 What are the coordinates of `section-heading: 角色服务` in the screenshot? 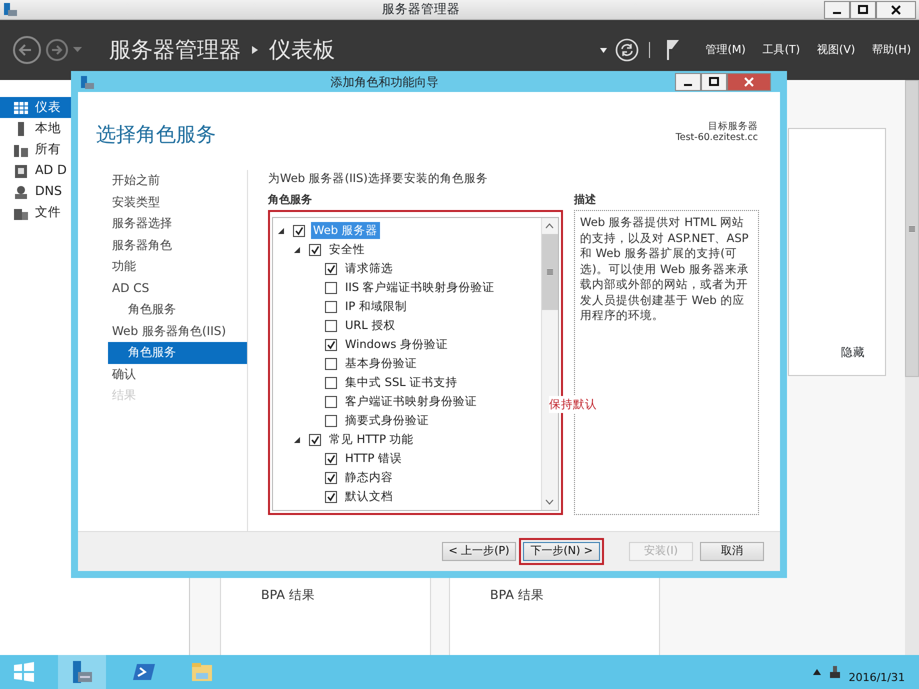 It's located at (290, 200).